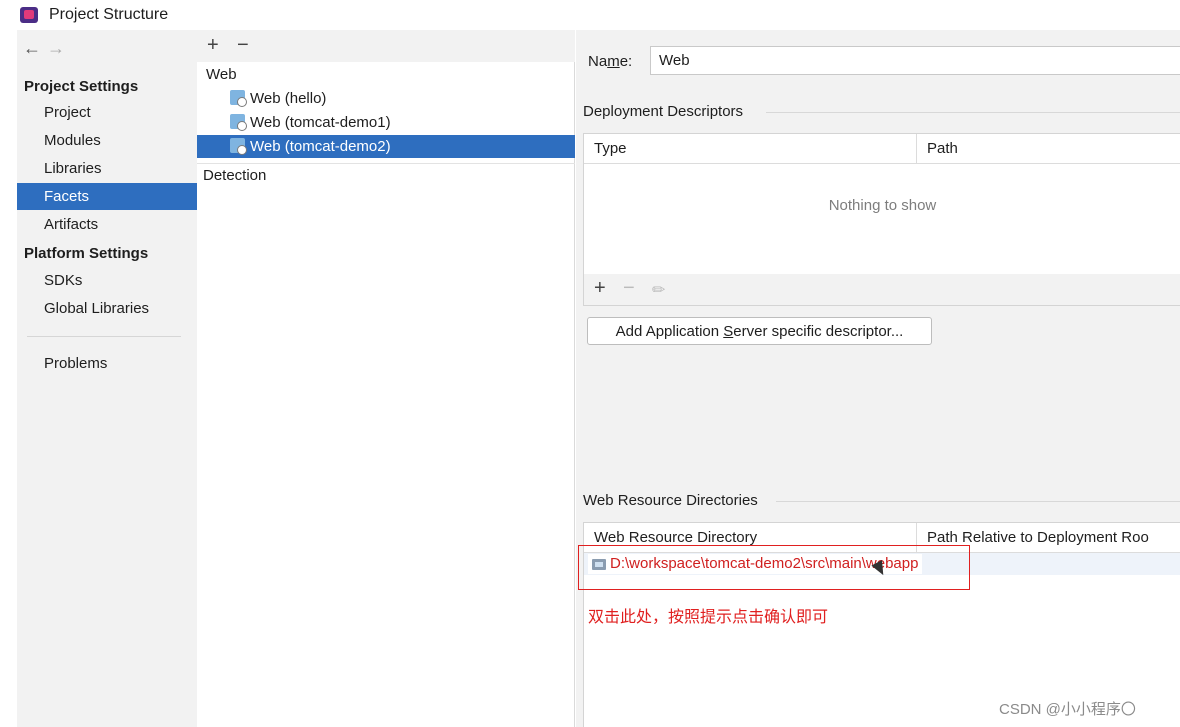  What do you see at coordinates (750, 149) in the screenshot?
I see `column-header-type: Type` at bounding box center [750, 149].